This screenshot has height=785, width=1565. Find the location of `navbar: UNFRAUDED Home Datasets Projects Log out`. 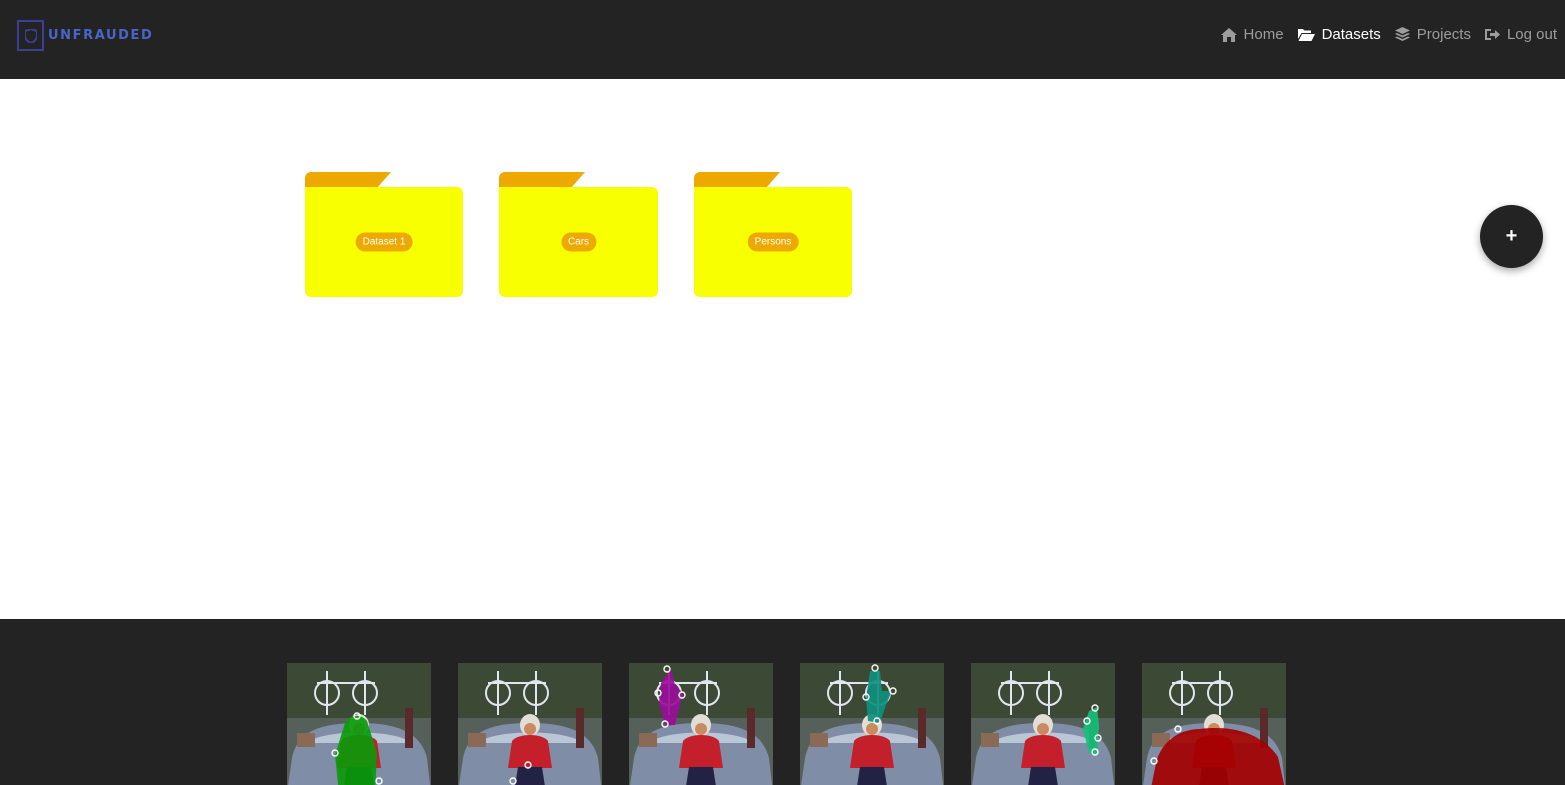

navbar: UNFRAUDED Home Datasets Projects Log out is located at coordinates (782, 39).